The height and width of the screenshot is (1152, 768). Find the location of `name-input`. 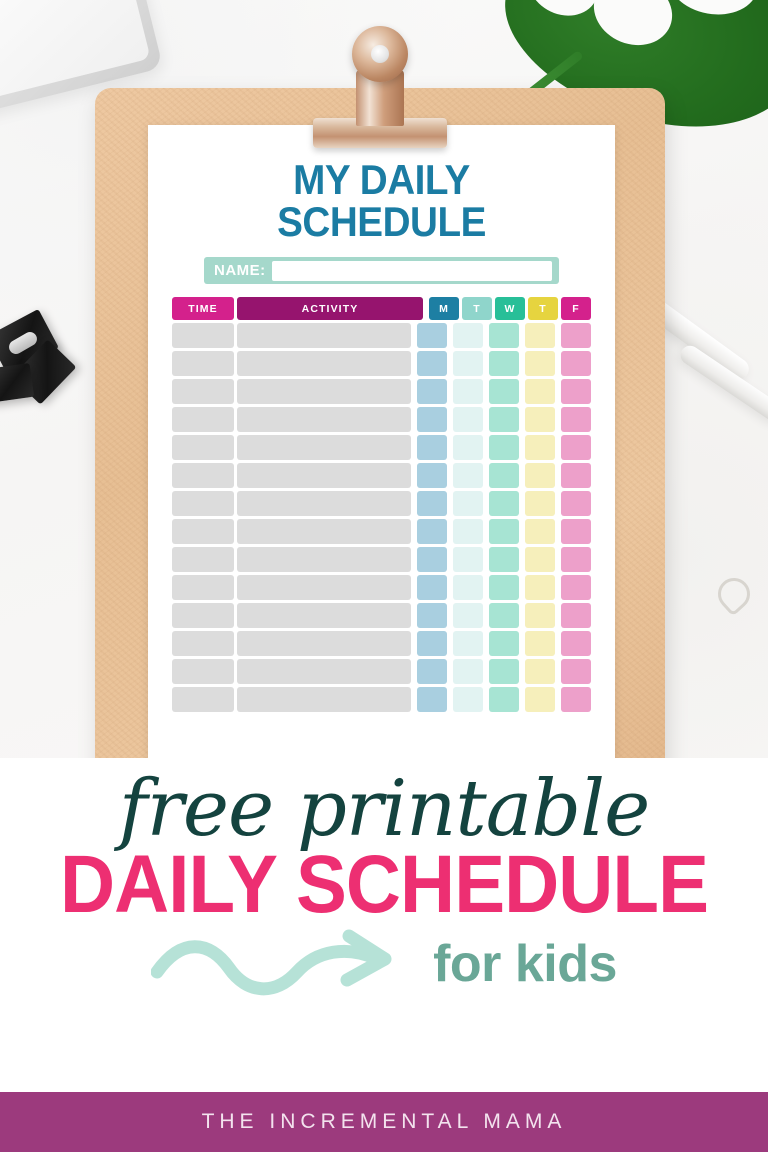

name-input is located at coordinates (411, 270).